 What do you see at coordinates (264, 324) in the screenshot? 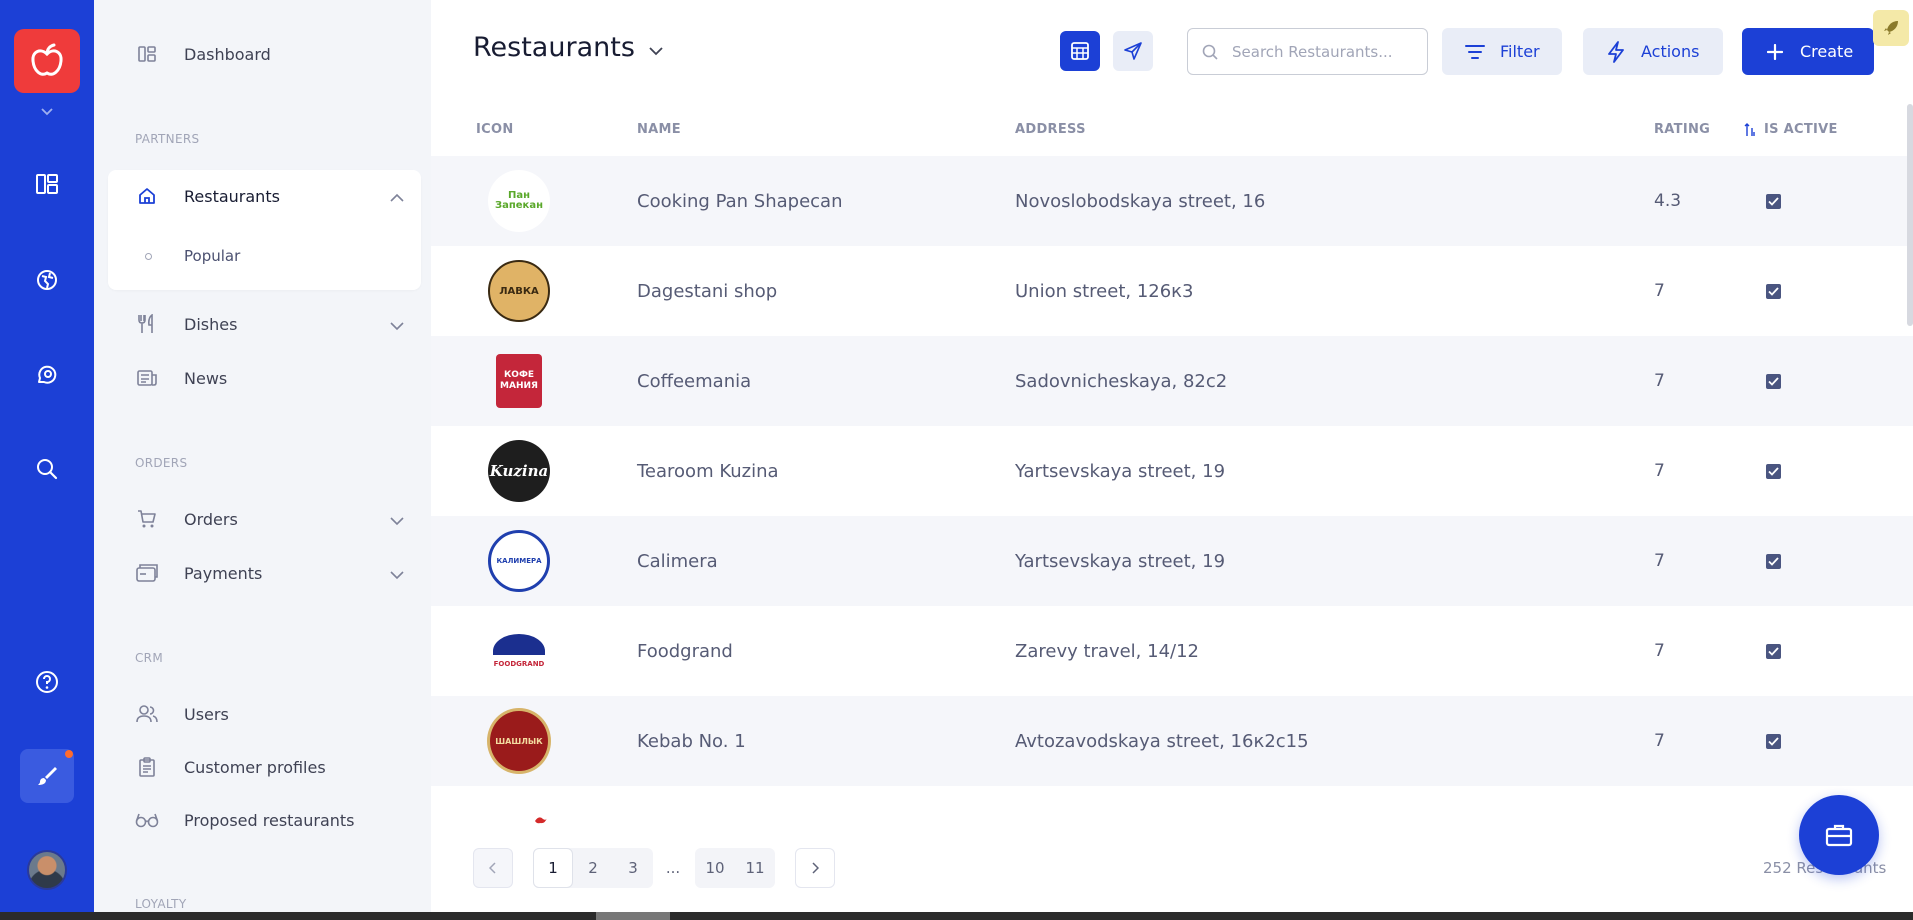
I see `sidebar-item-dishes: Dishes` at bounding box center [264, 324].